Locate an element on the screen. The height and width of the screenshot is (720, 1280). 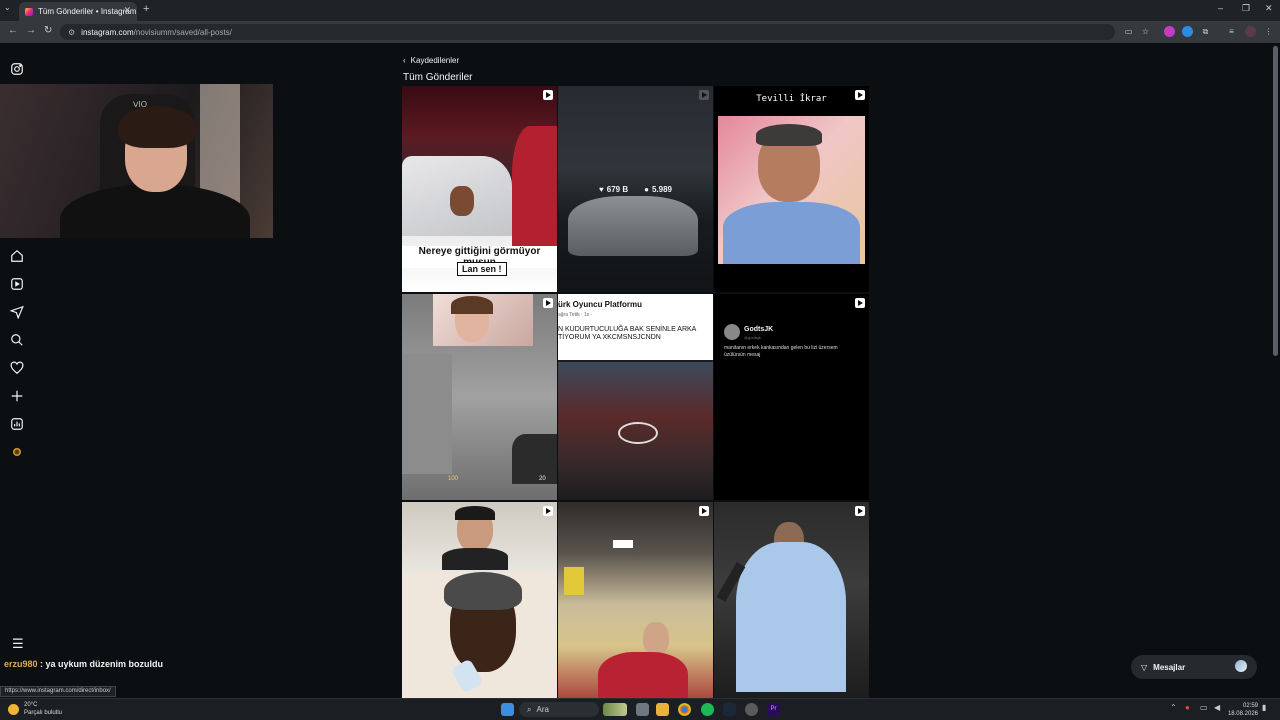
browser-tab: Tüm Gönderiler • Instagram ✕ is located at coordinates (78, 11).